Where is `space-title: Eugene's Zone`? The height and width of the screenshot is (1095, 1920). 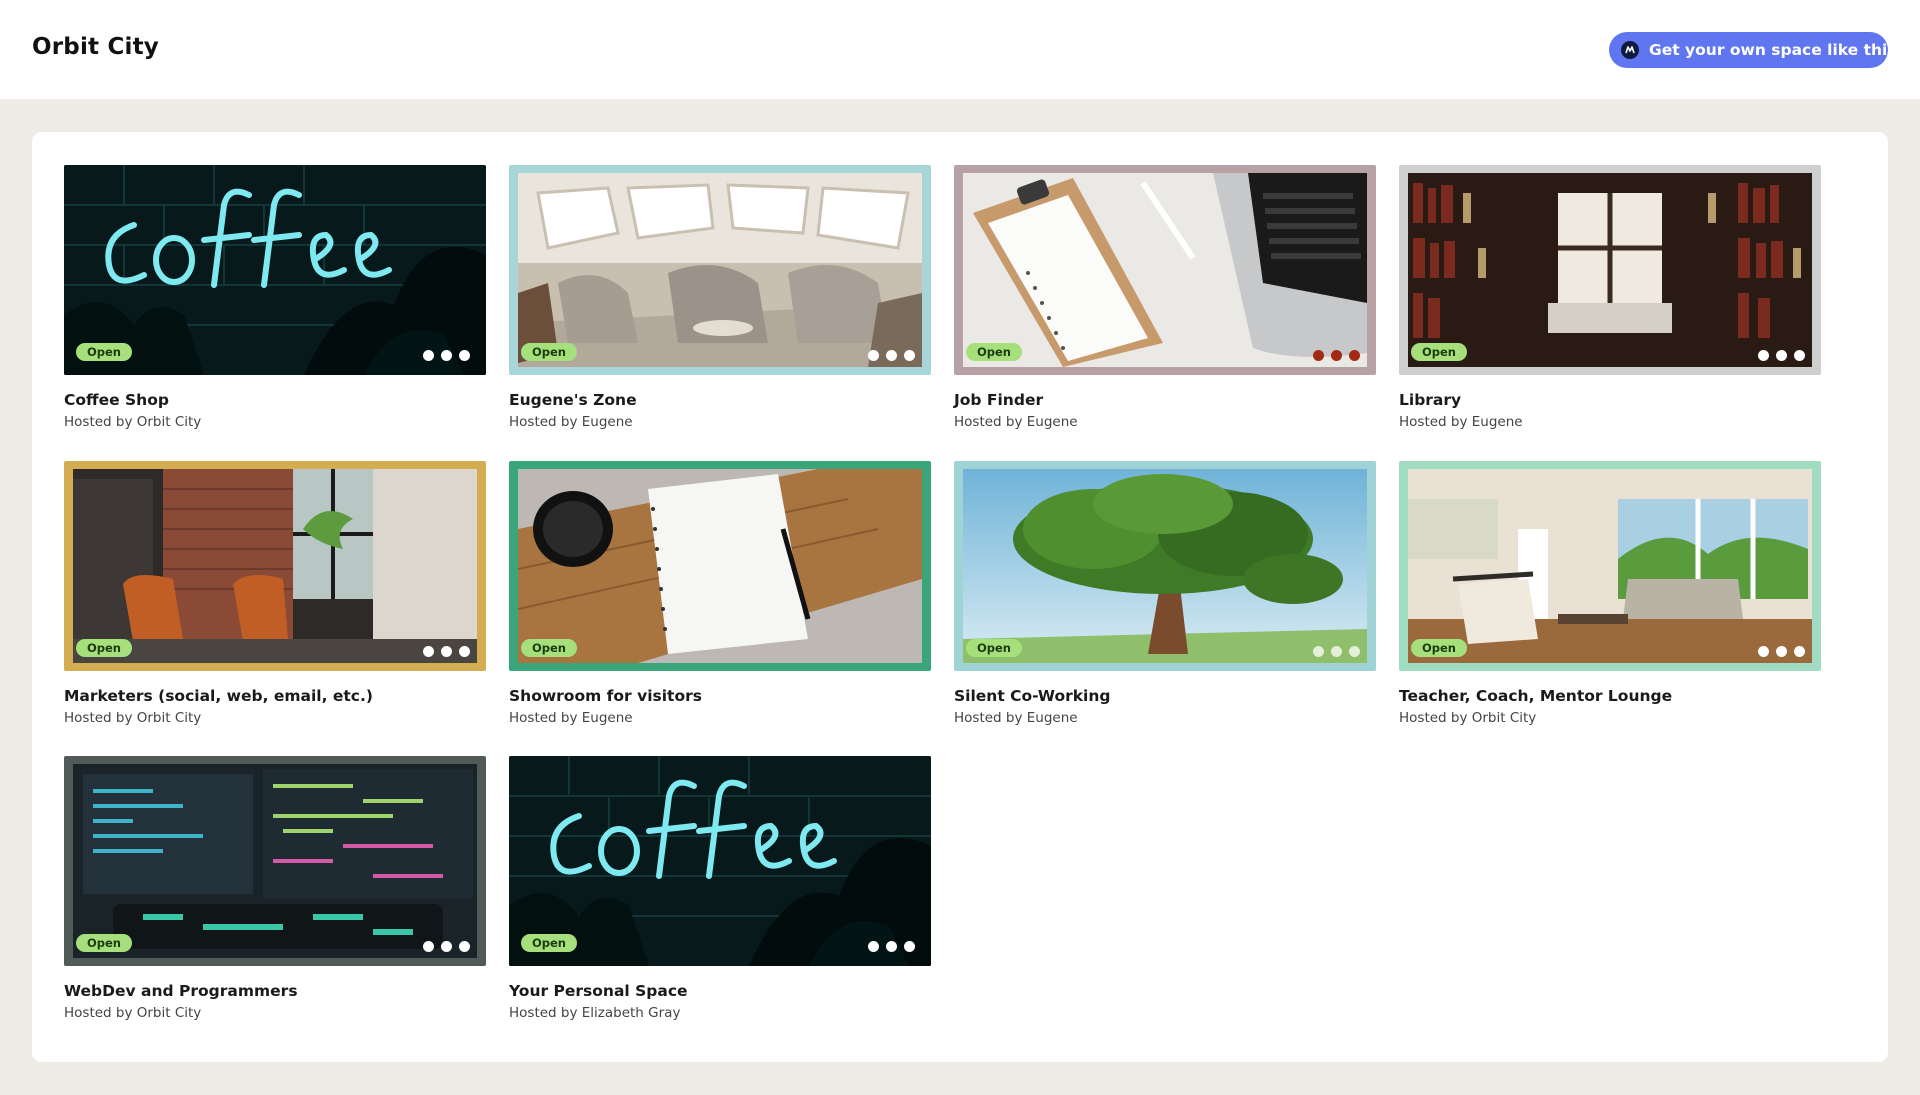
space-title: Eugene's Zone is located at coordinates (720, 400).